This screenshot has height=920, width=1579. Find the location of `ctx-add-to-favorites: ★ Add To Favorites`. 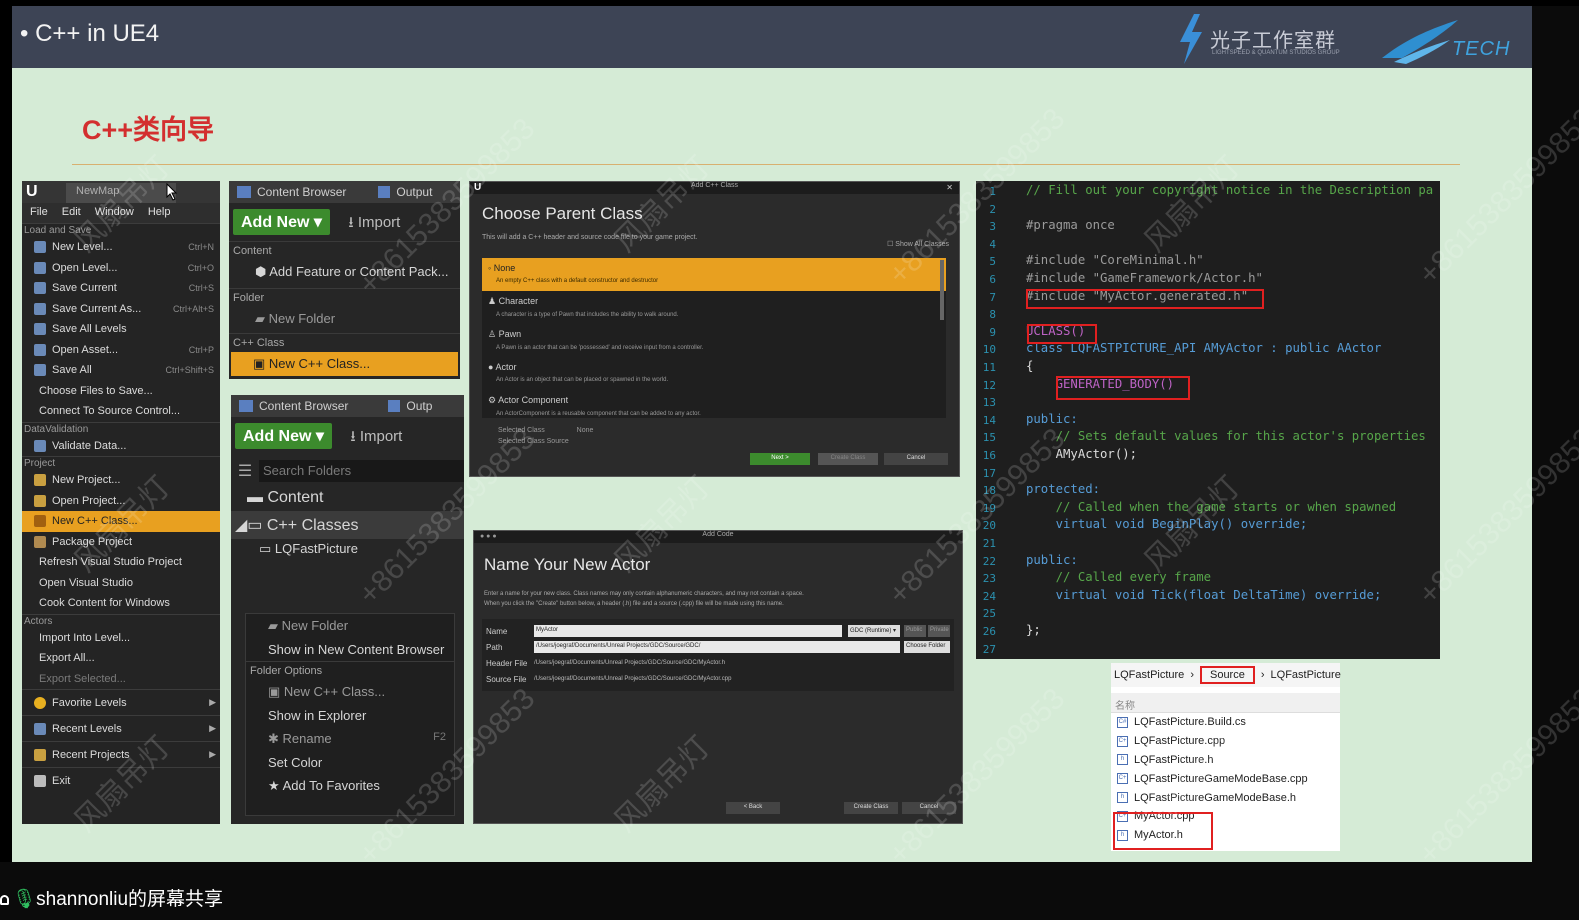

ctx-add-to-favorites: ★ Add To Favorites is located at coordinates (350, 786).